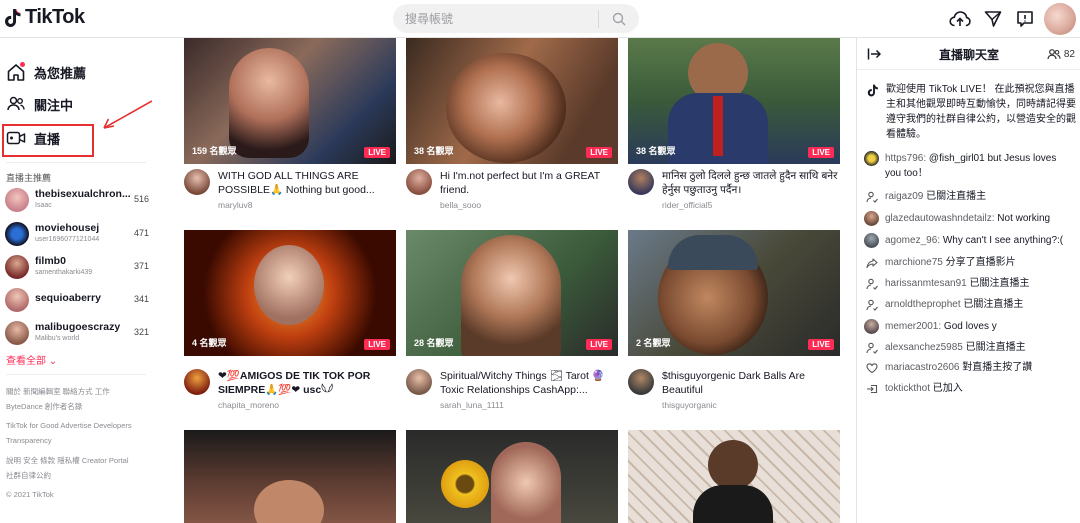 This screenshot has width=1080, height=523. I want to click on live-thumbnail: 28 名觀眾 LIVE, so click(512, 293).